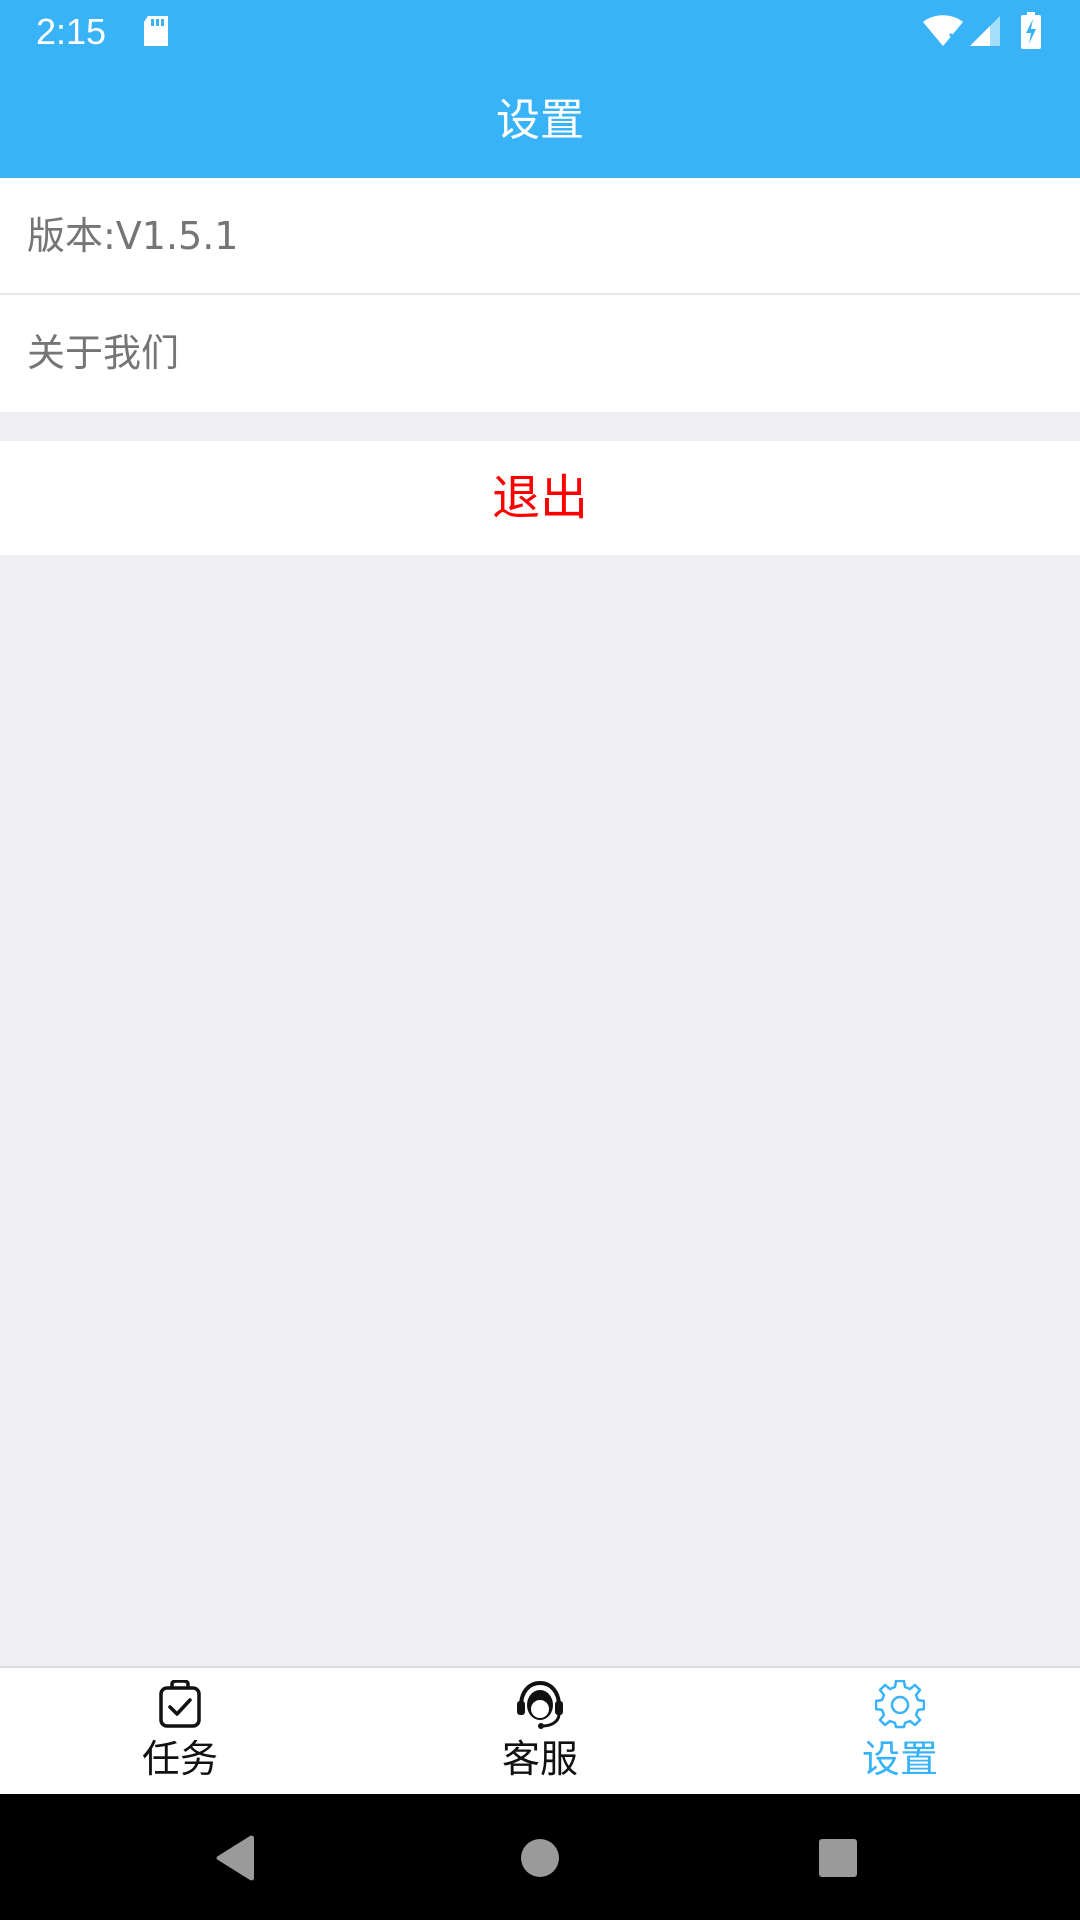 Image resolution: width=1080 pixels, height=1920 pixels. I want to click on about-us-label: 关于我们, so click(103, 353).